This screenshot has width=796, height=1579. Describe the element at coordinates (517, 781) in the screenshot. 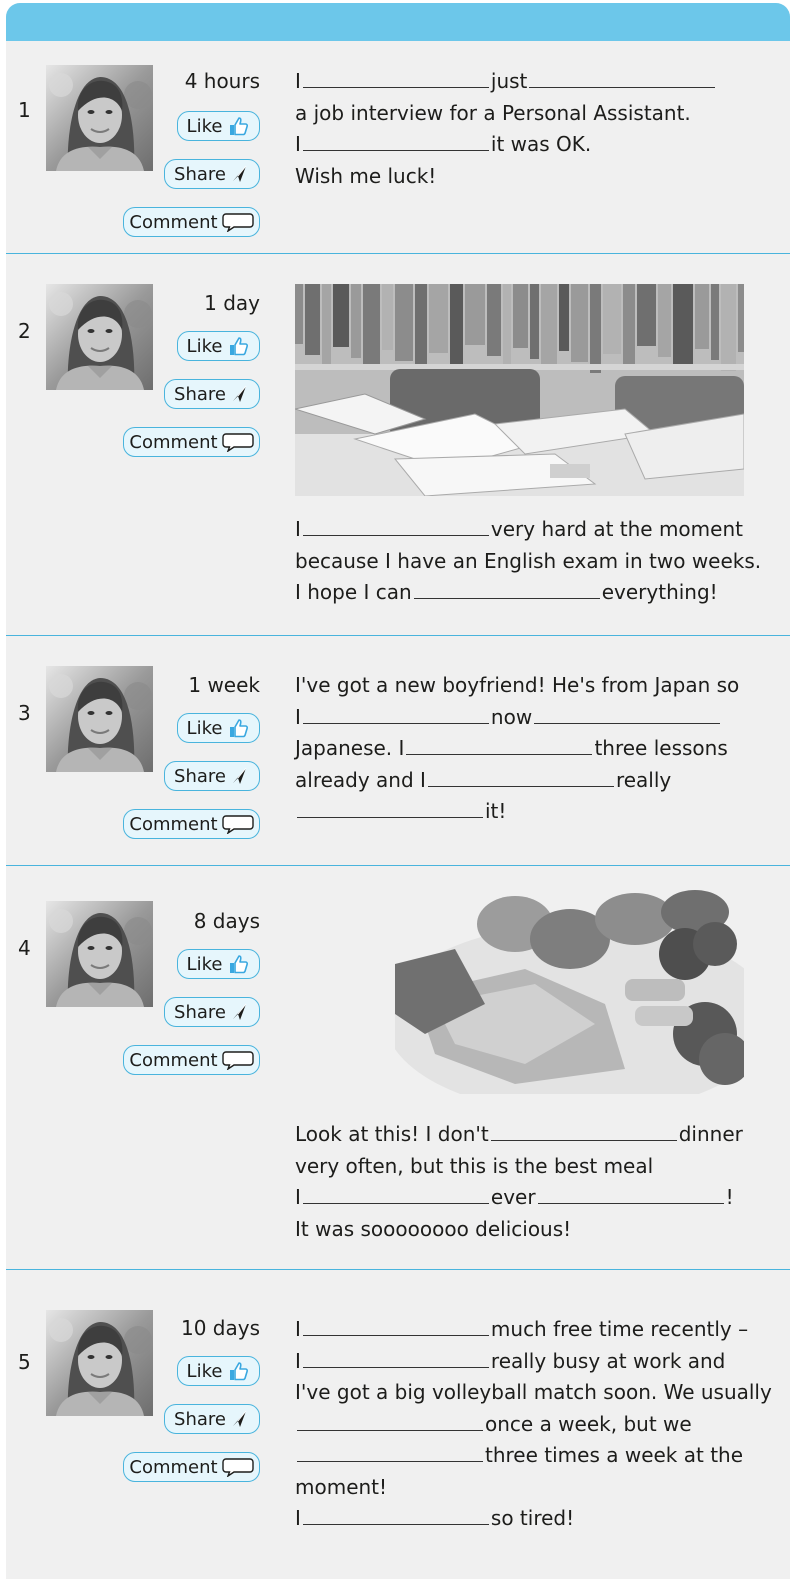

I see `text-line: already and I really` at that location.